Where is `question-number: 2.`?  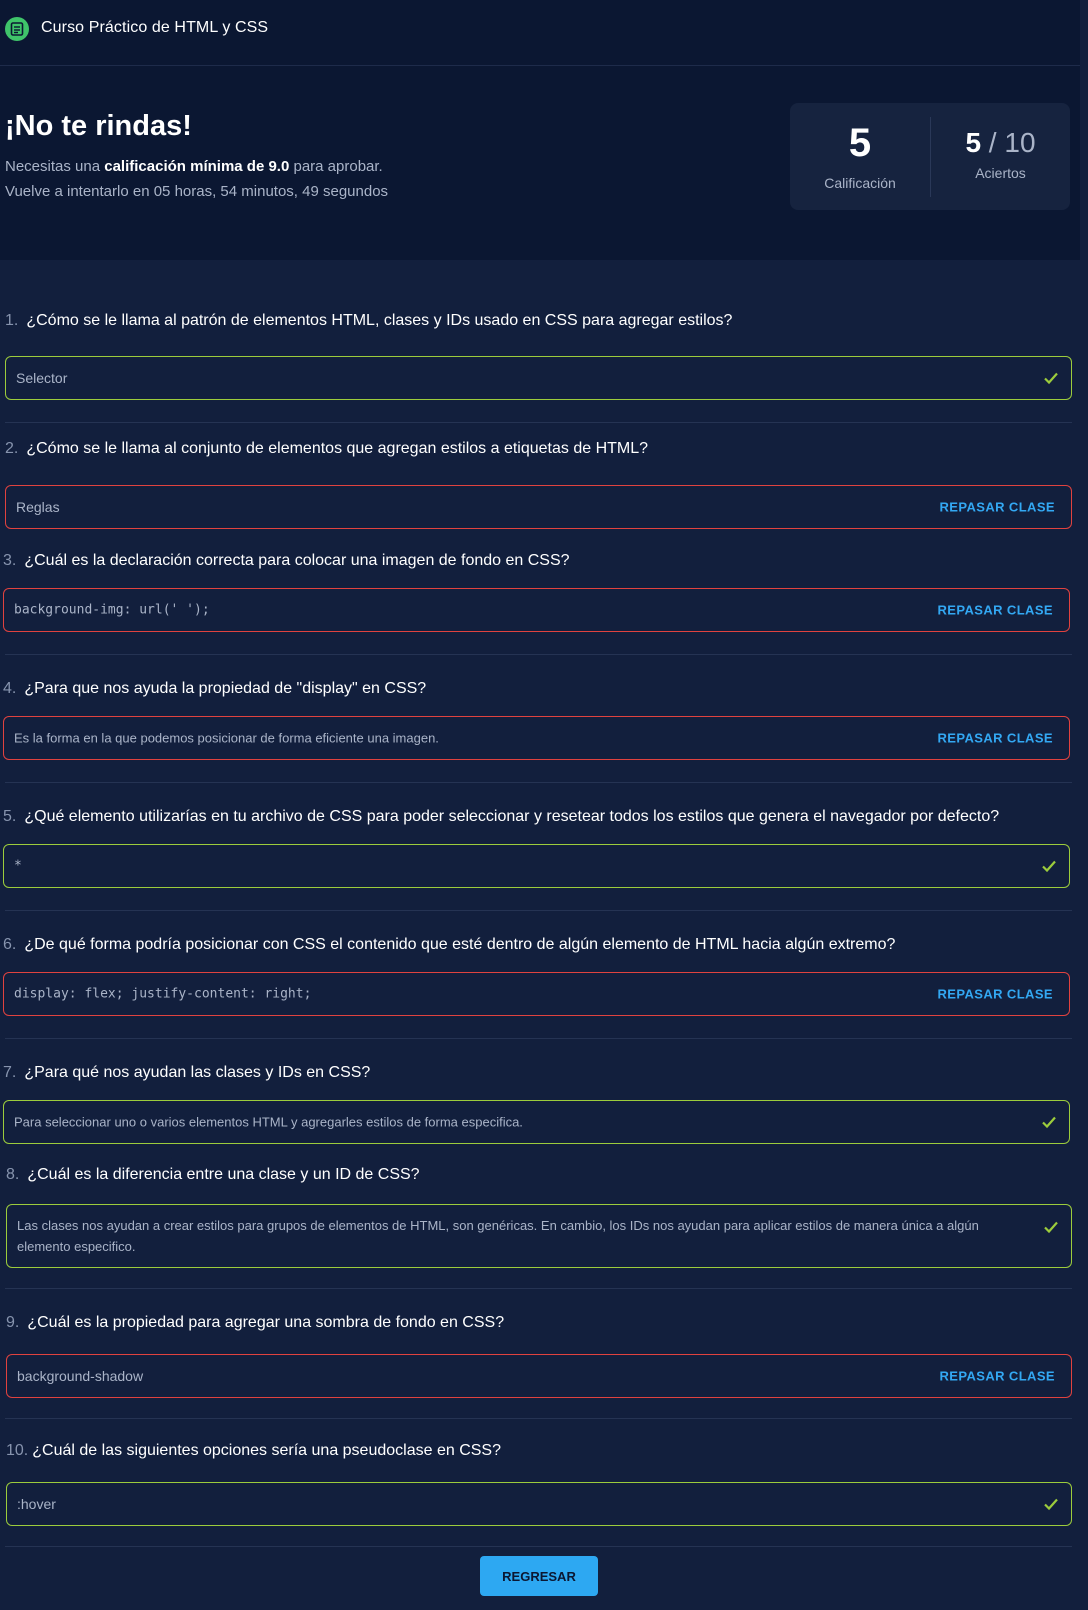
question-number: 2. is located at coordinates (12, 448).